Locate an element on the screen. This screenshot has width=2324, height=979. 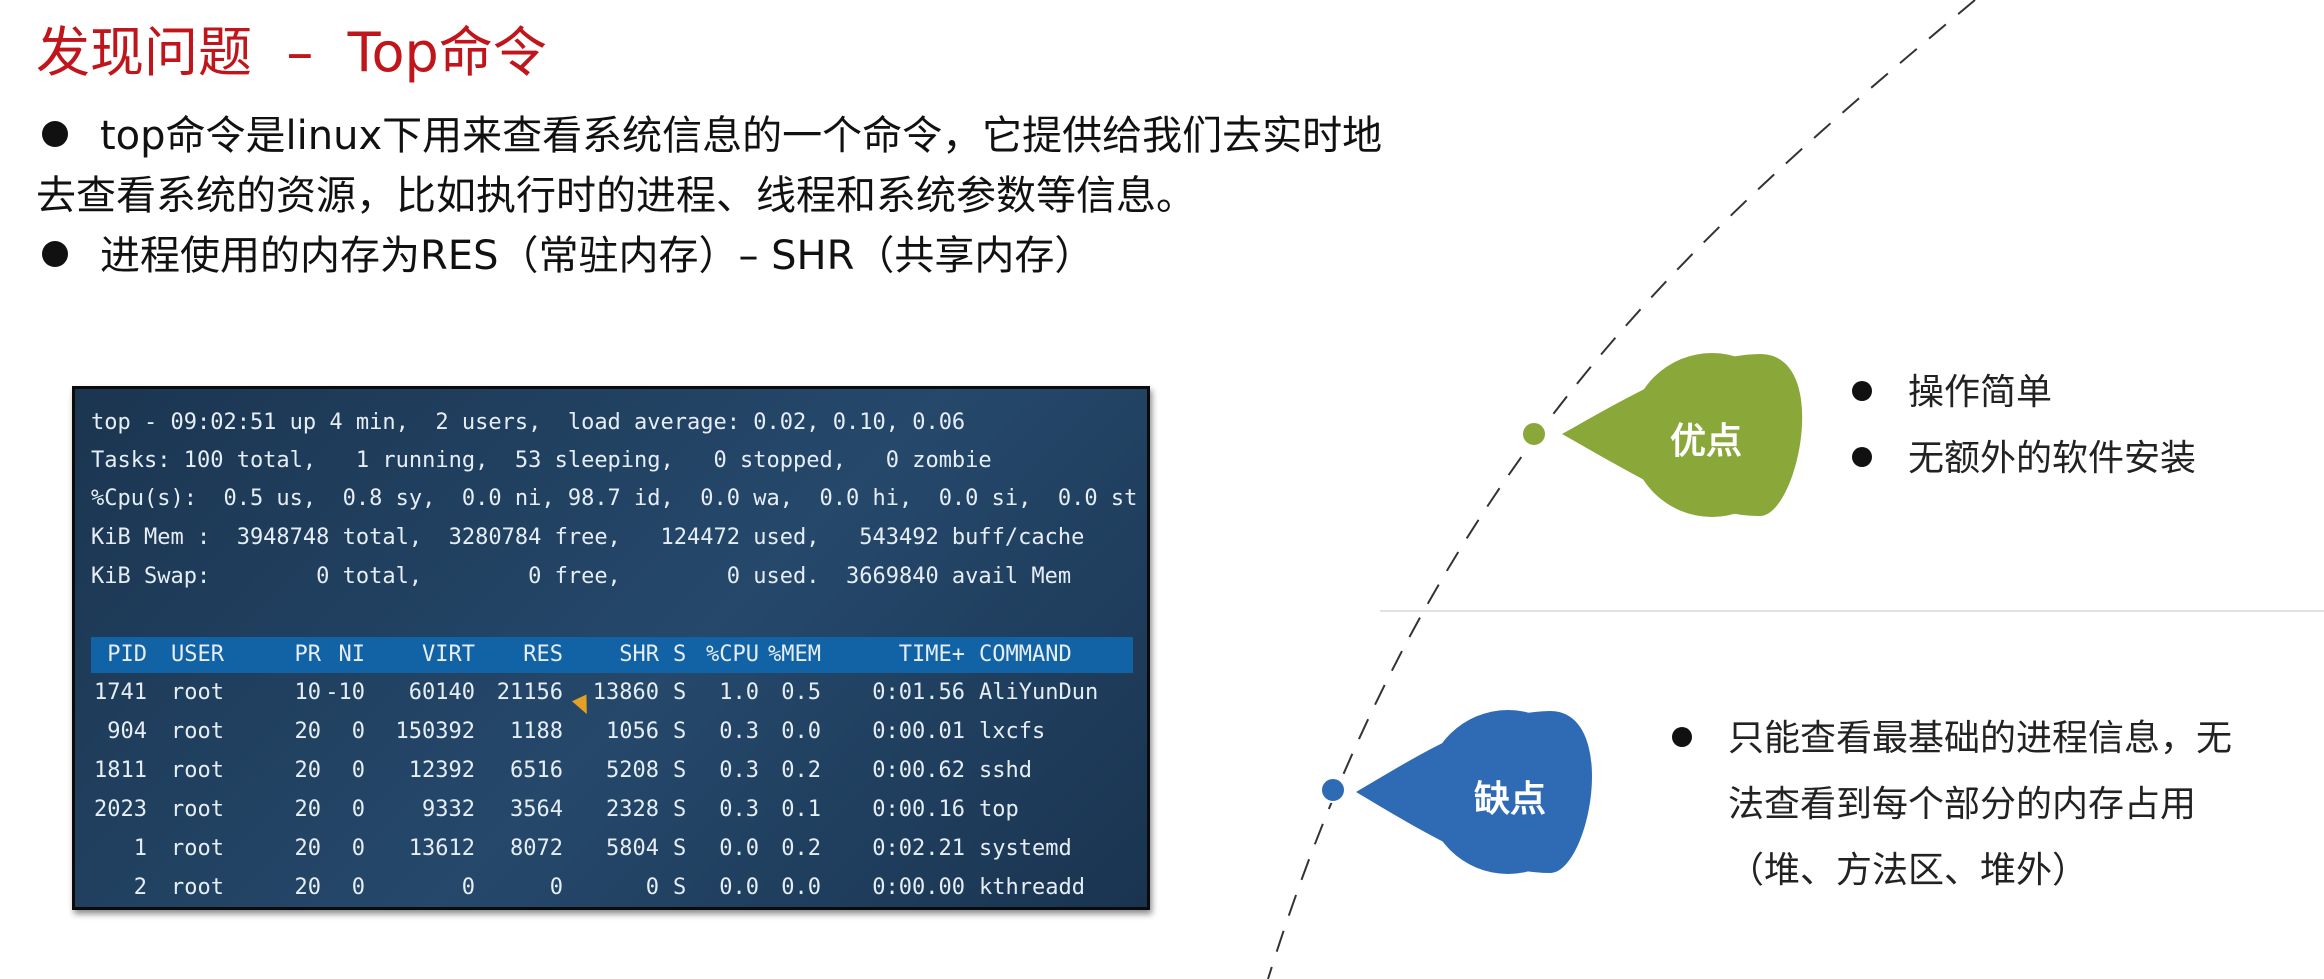
cell-virt: 9332 is located at coordinates (448, 809).